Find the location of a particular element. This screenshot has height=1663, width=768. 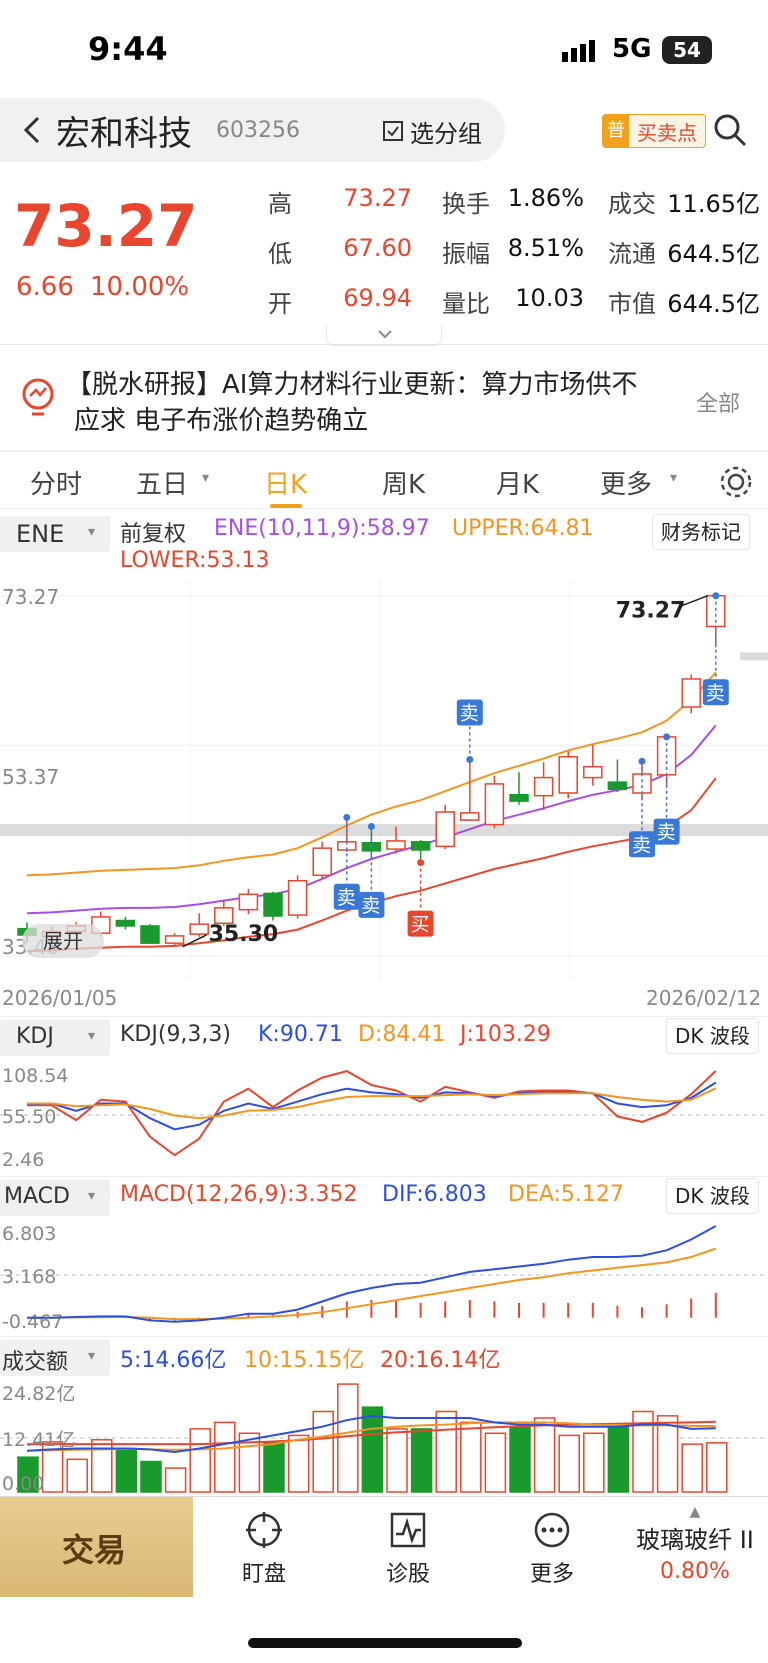

target-icon is located at coordinates (264, 1530).